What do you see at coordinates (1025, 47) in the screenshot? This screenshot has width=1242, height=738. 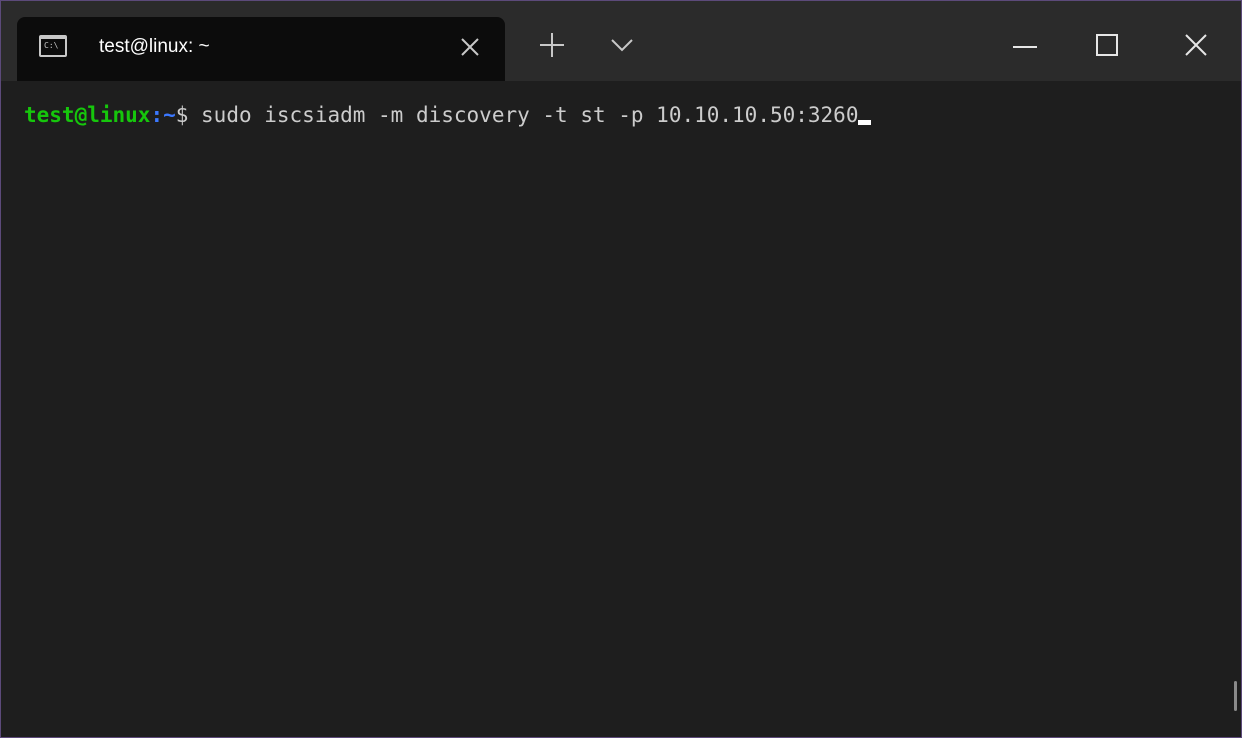 I see `minimize-button` at bounding box center [1025, 47].